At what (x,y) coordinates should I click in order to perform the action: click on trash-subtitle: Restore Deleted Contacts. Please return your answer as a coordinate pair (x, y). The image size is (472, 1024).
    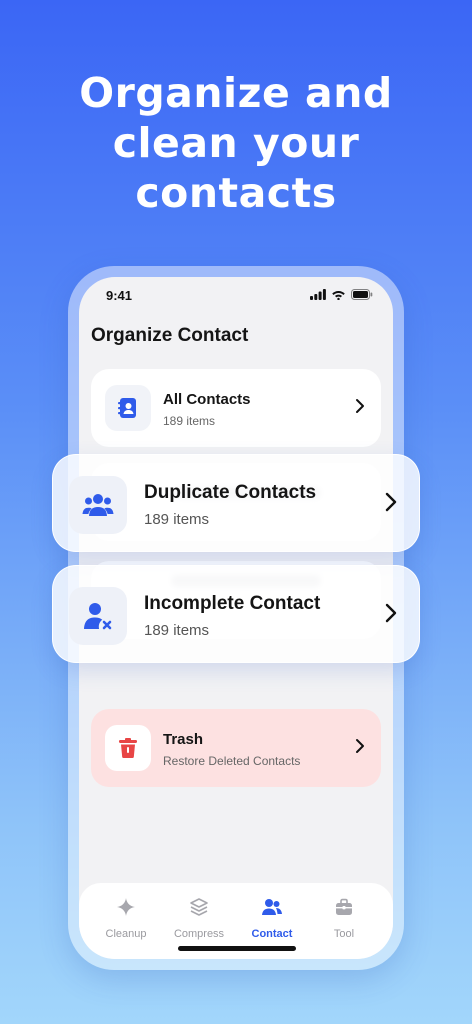
    Looking at the image, I should click on (232, 761).